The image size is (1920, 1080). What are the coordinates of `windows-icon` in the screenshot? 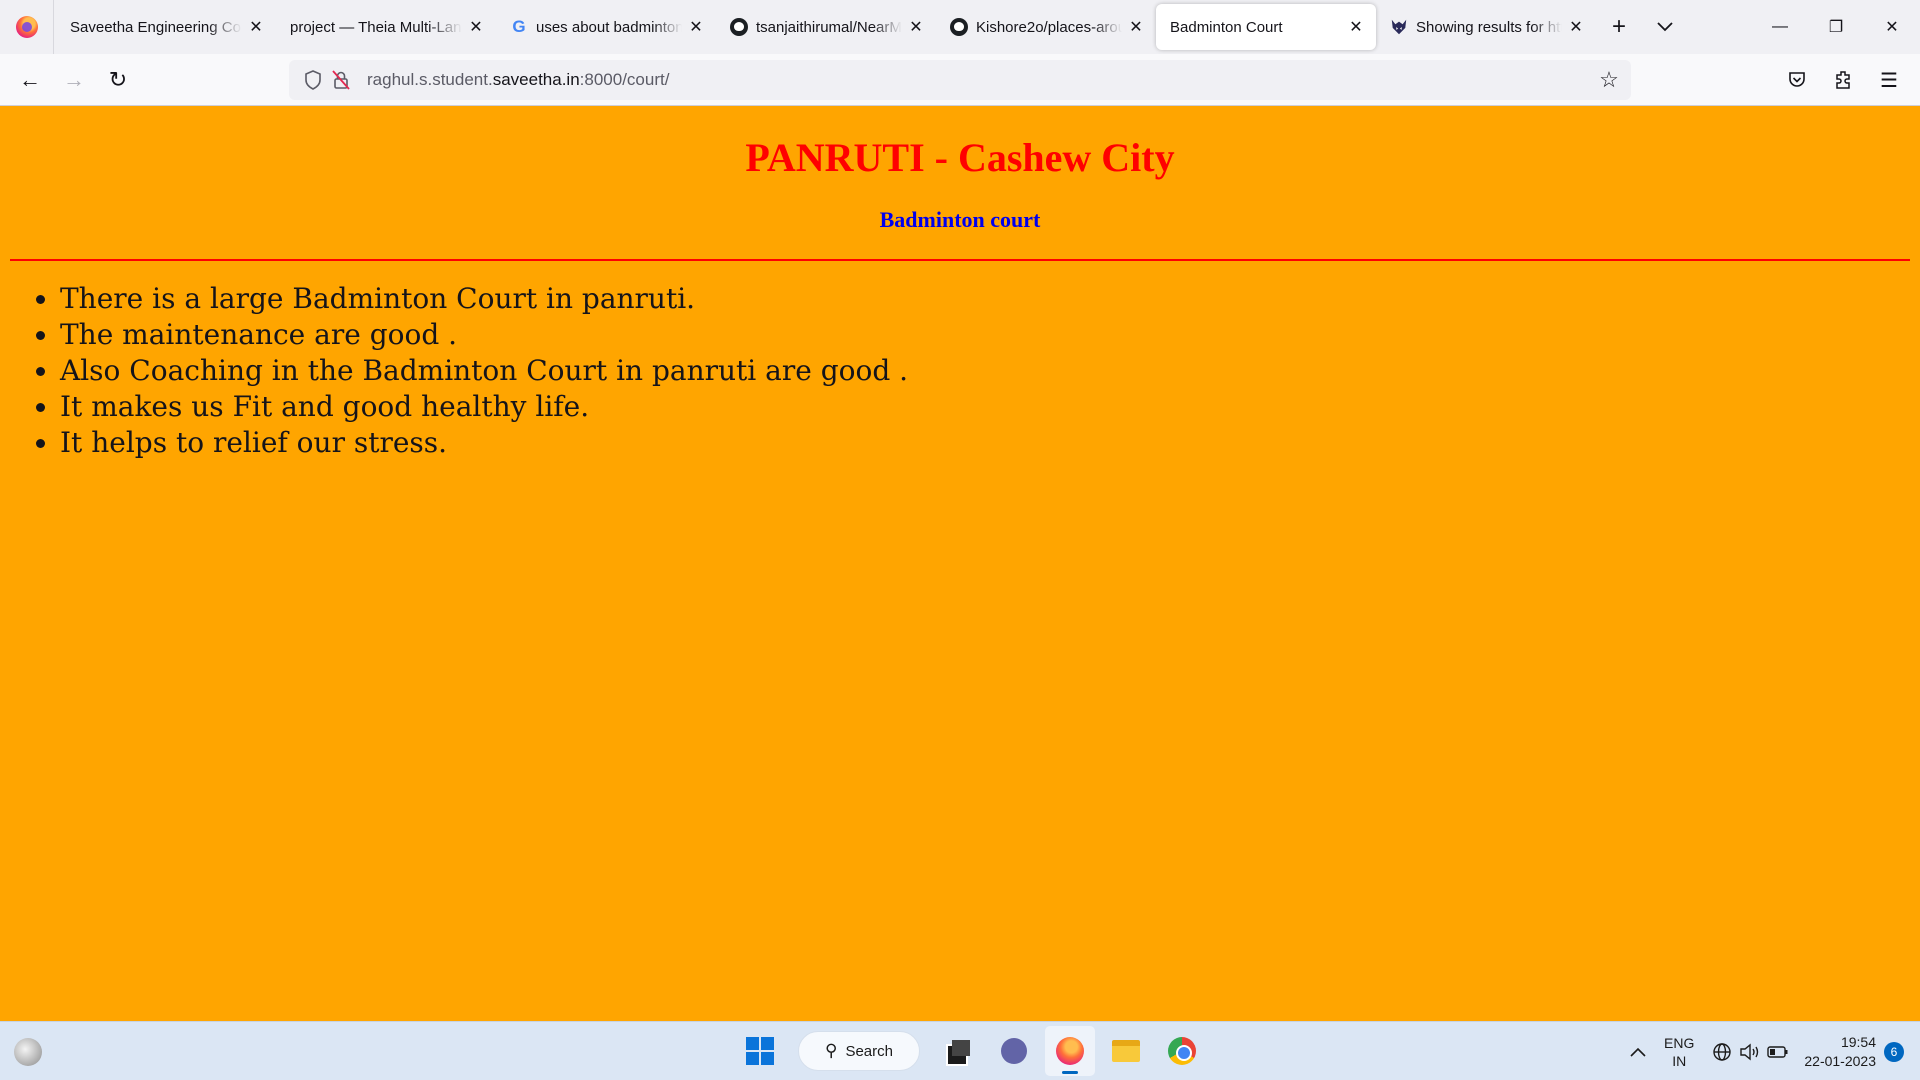 It's located at (760, 1051).